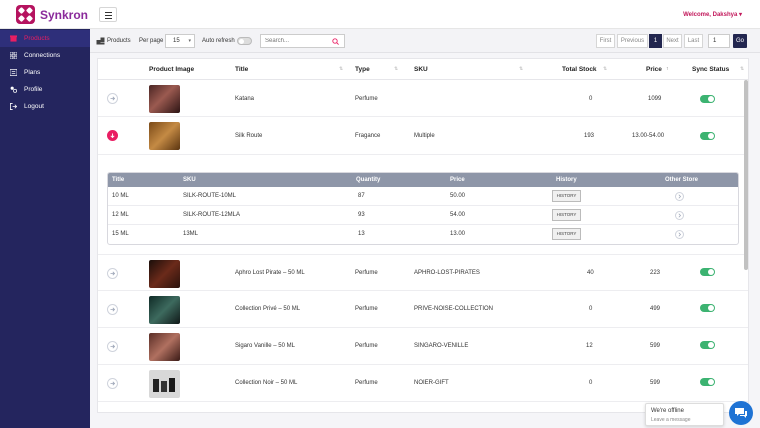  Describe the element at coordinates (245, 99) in the screenshot. I see `row-title: Katana` at that location.